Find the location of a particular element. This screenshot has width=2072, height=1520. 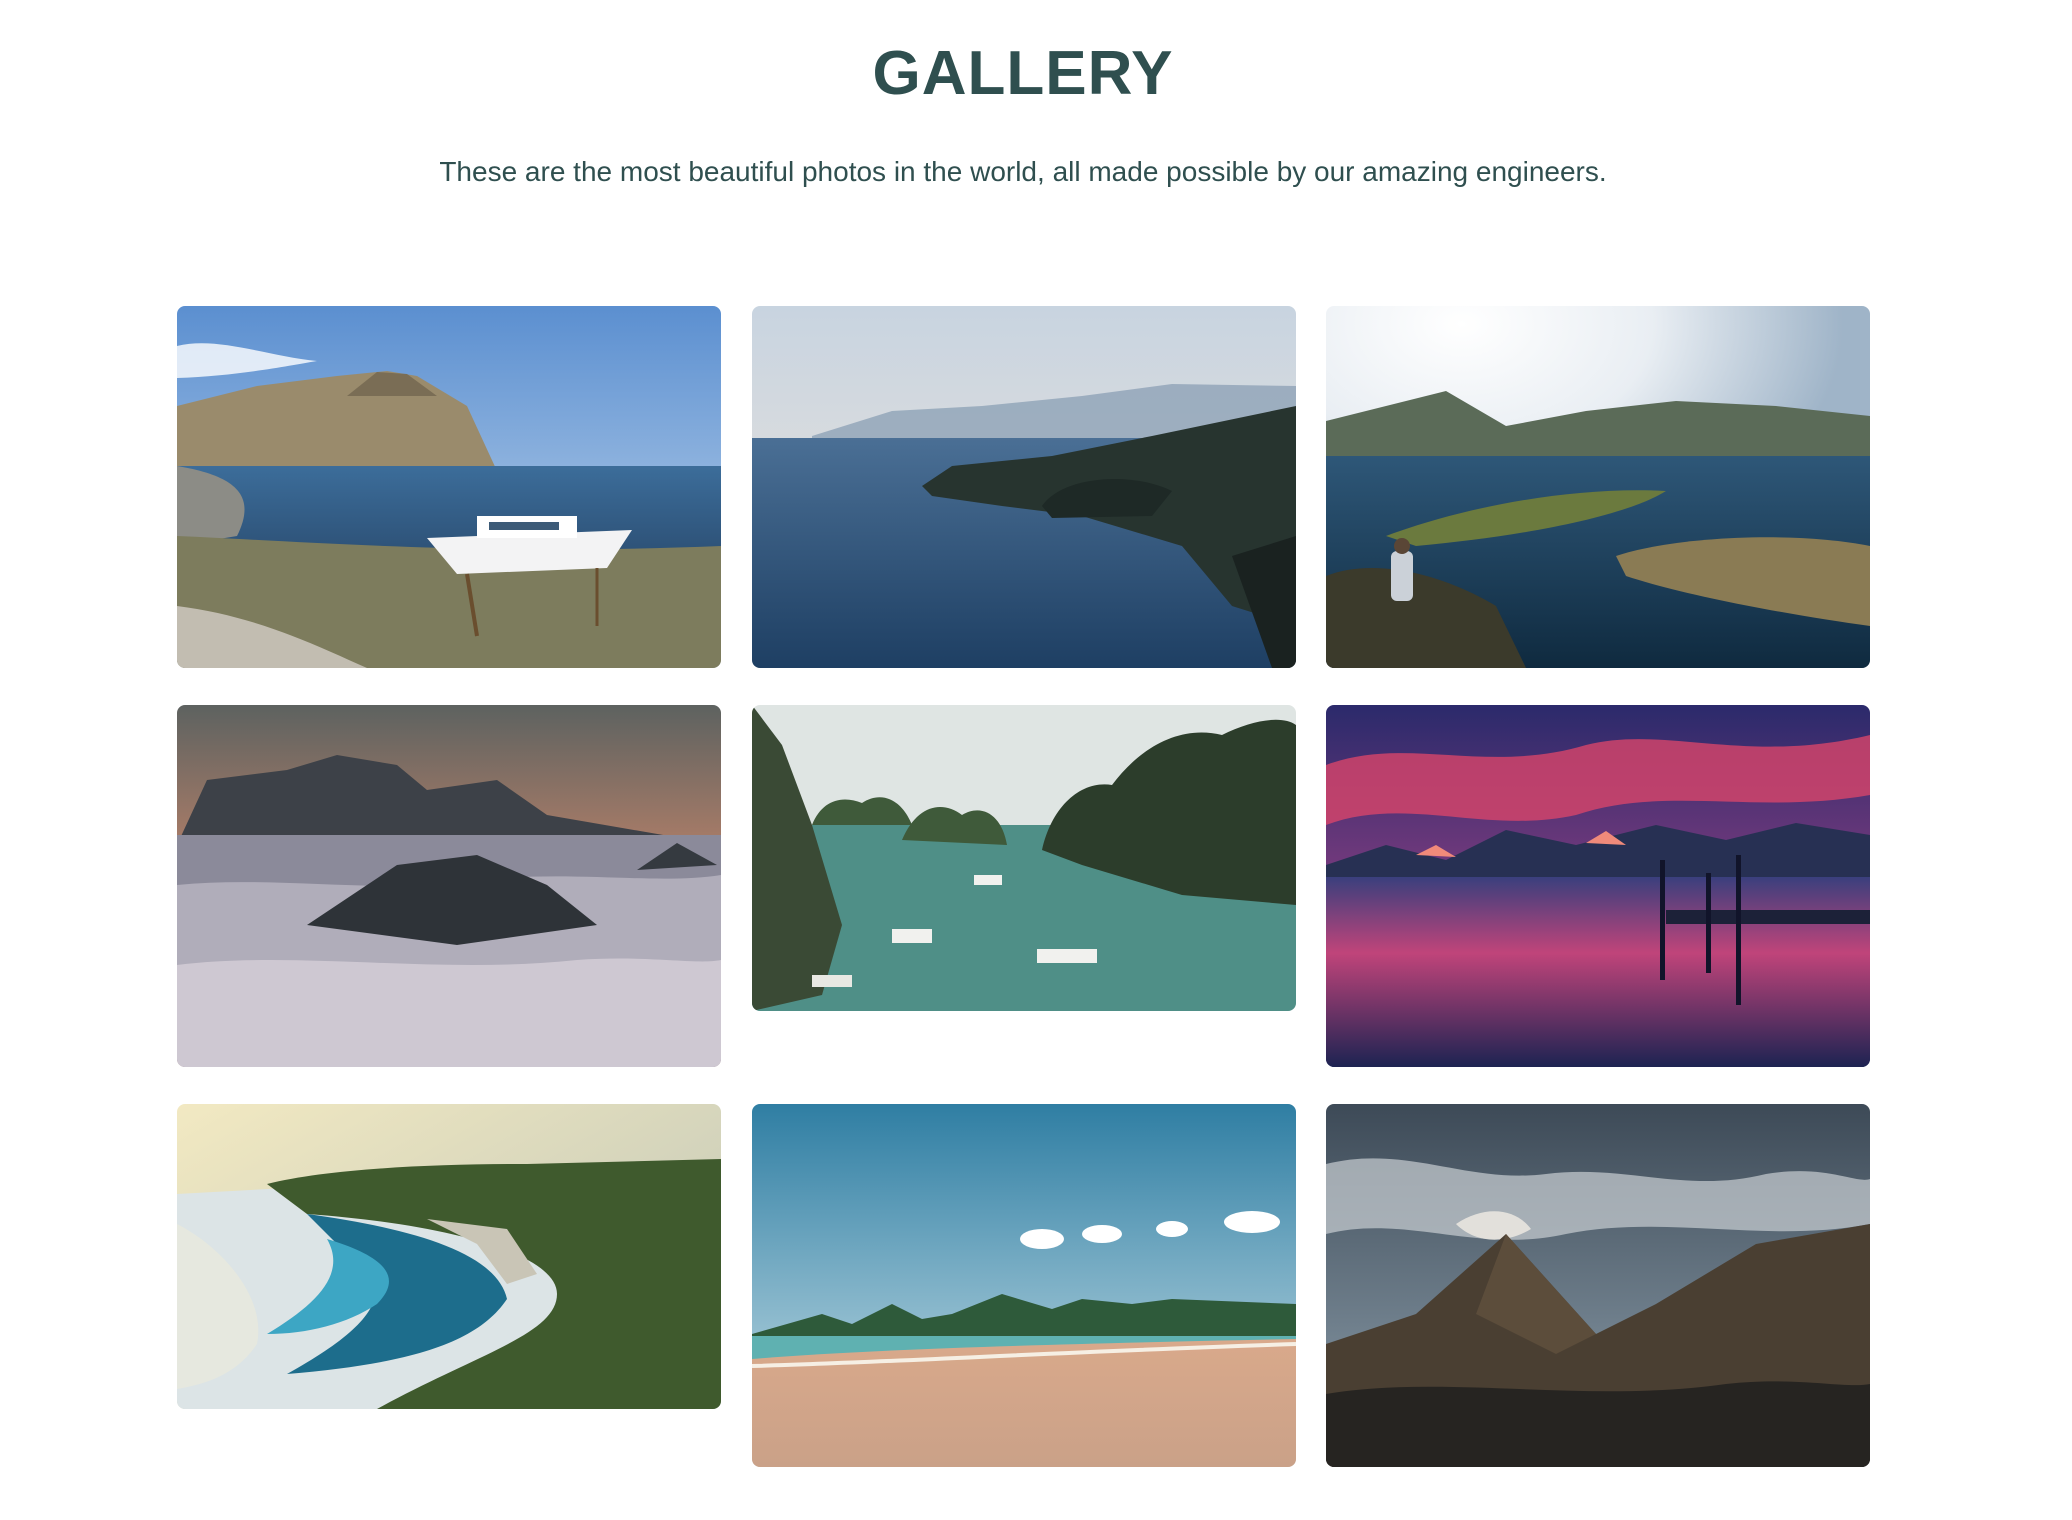

gallery-photo-aerial-cove is located at coordinates (449, 1256).